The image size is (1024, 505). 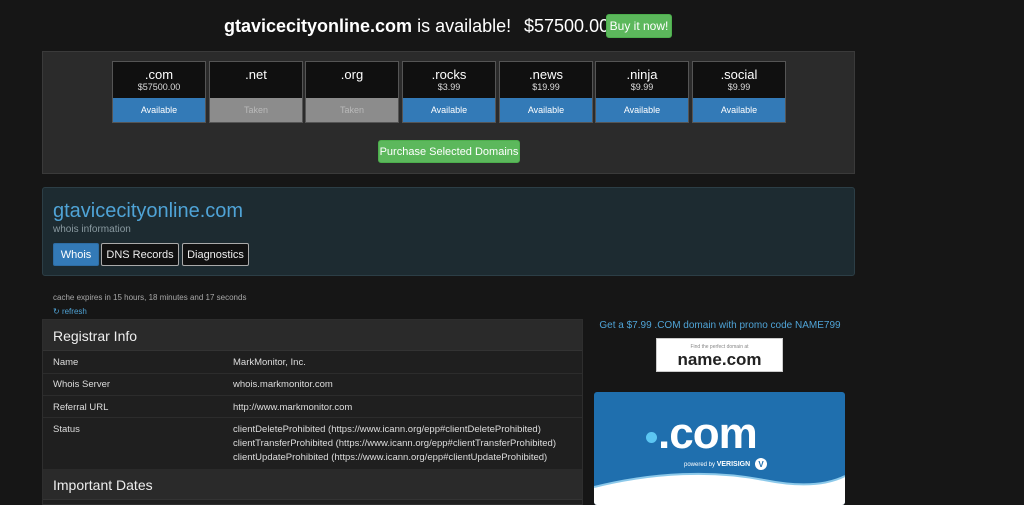 What do you see at coordinates (352, 74) in the screenshot?
I see `tld-name: .org` at bounding box center [352, 74].